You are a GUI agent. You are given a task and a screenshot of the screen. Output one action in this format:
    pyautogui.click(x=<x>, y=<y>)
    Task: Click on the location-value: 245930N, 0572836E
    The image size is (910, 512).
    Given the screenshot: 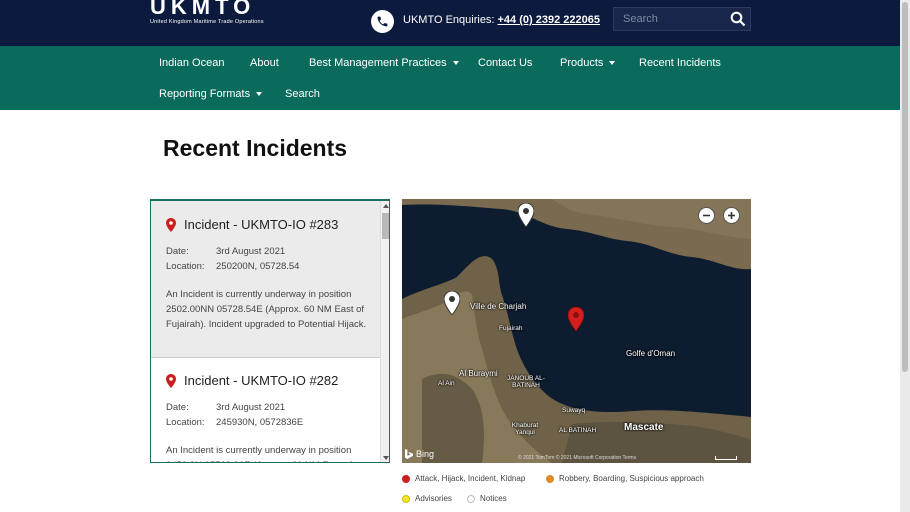 What is the action you would take?
    pyautogui.click(x=260, y=422)
    